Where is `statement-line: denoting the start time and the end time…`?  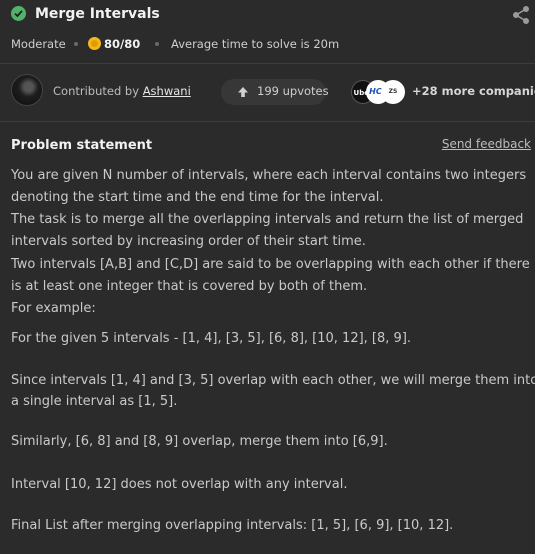 statement-line: denoting the start time and the end time… is located at coordinates (197, 197).